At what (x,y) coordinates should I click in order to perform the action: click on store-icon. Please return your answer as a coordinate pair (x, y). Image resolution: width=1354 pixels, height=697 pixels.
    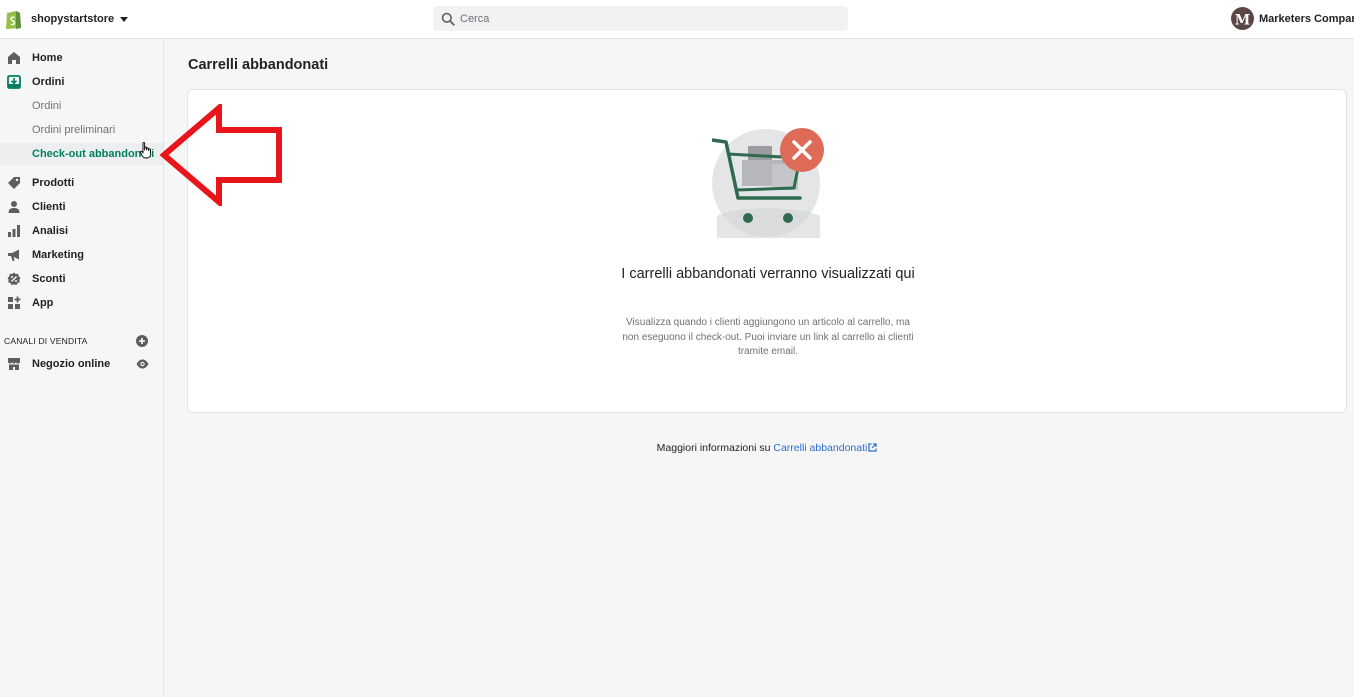
    Looking at the image, I should click on (13, 364).